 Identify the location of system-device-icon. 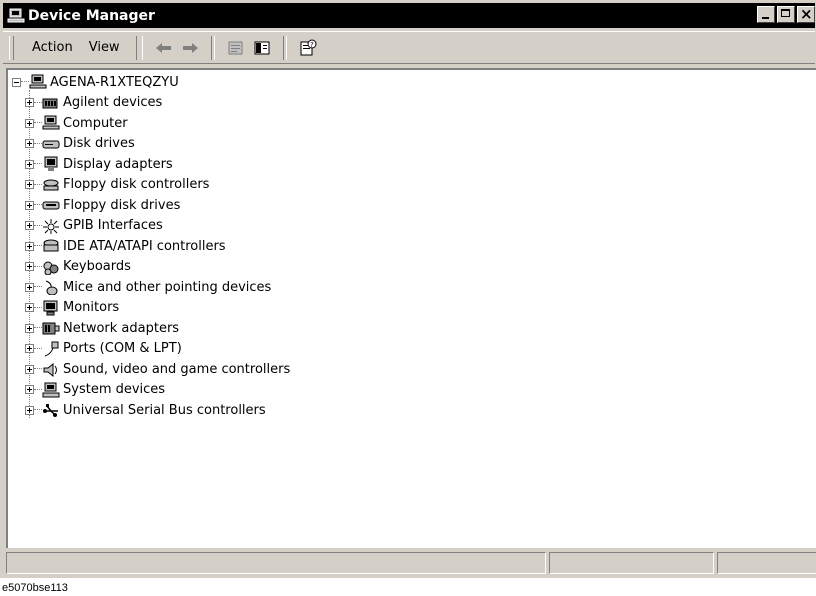
(51, 390).